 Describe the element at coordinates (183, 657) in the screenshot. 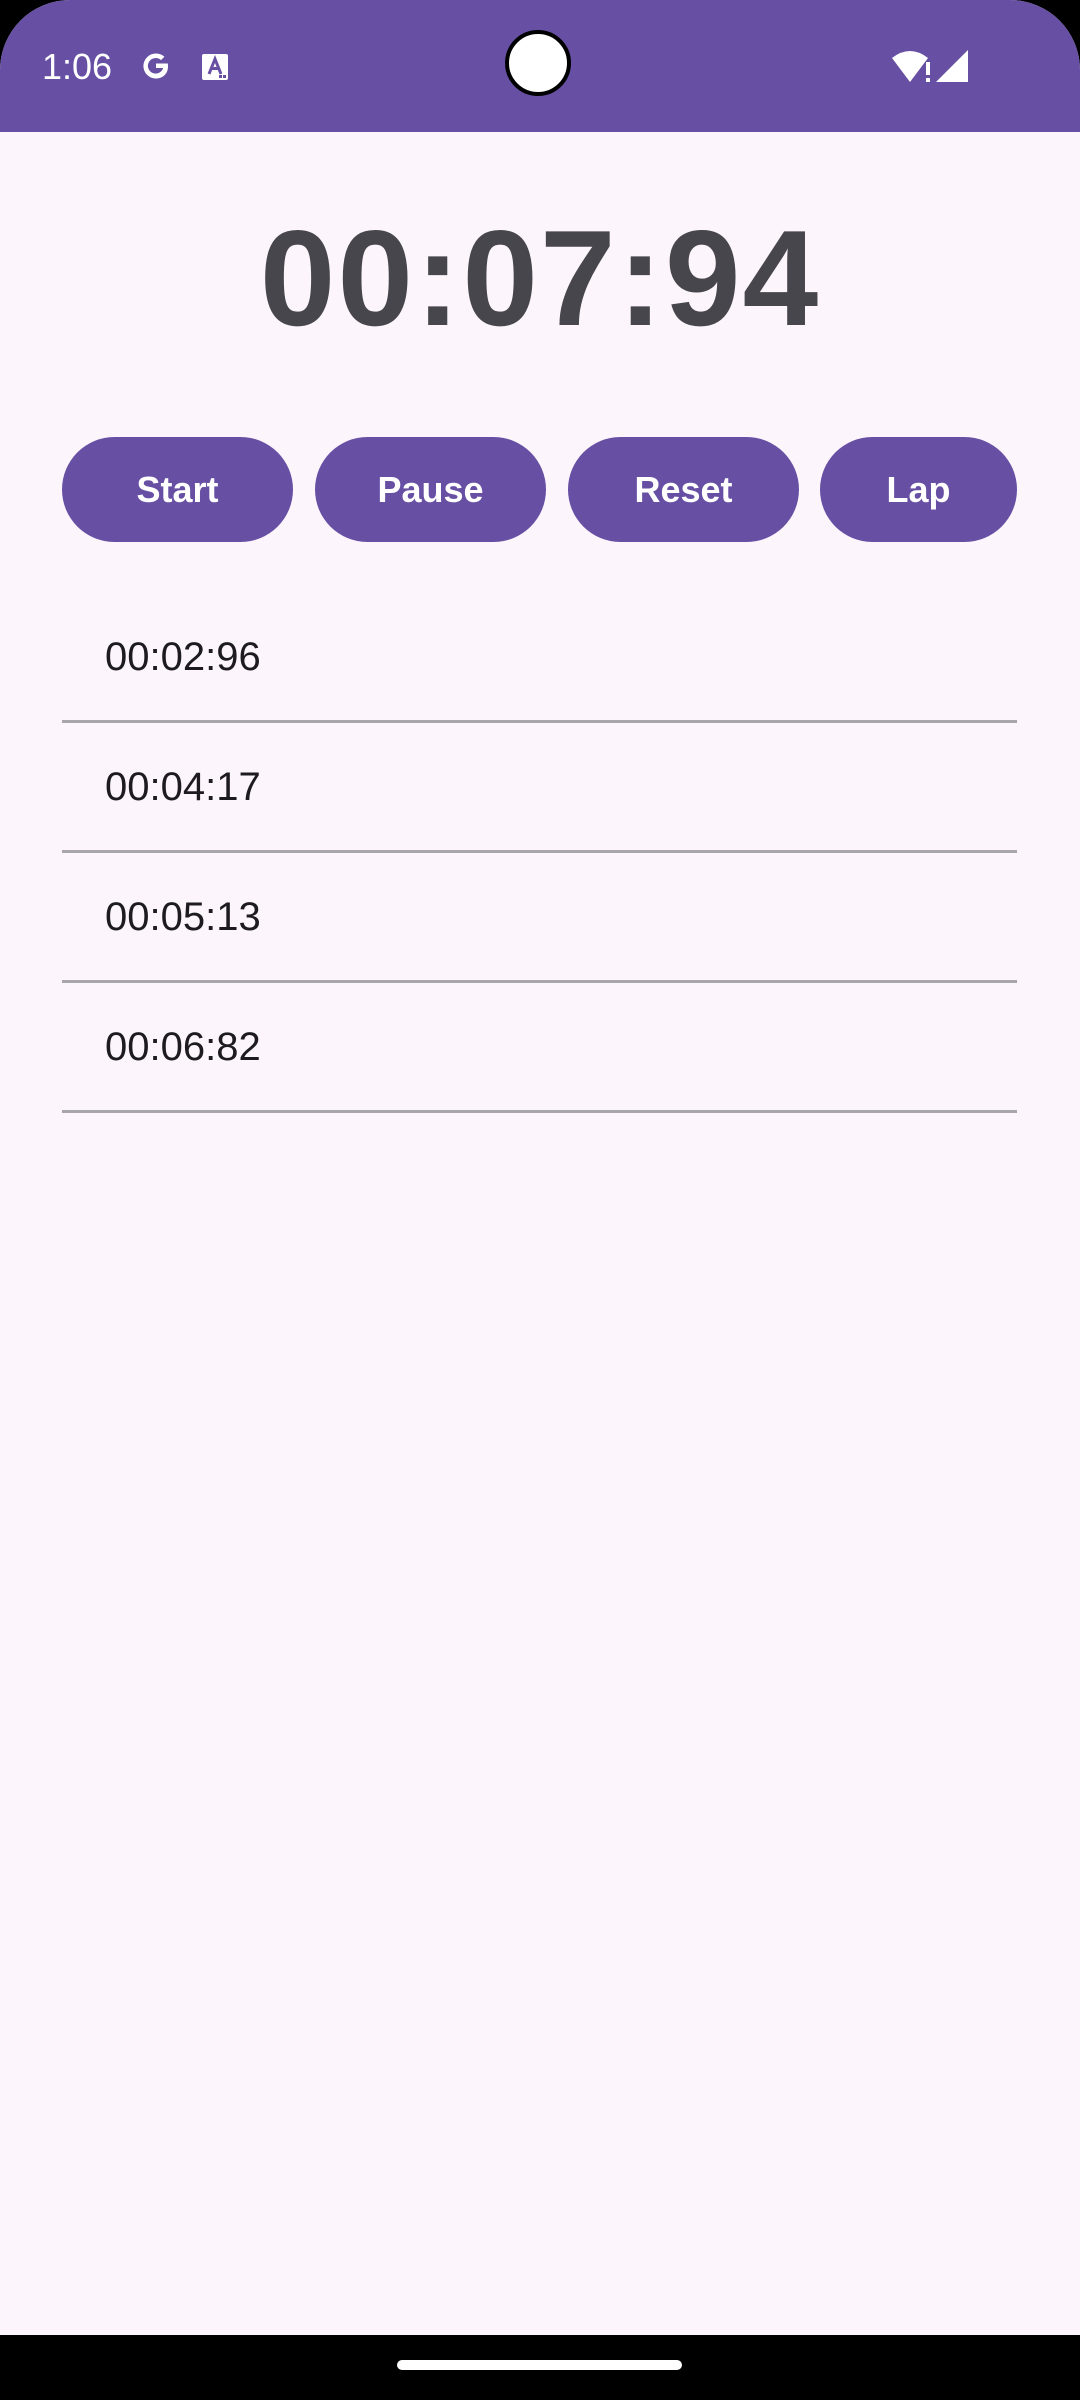

I see `lap-time: 00:02:96` at that location.